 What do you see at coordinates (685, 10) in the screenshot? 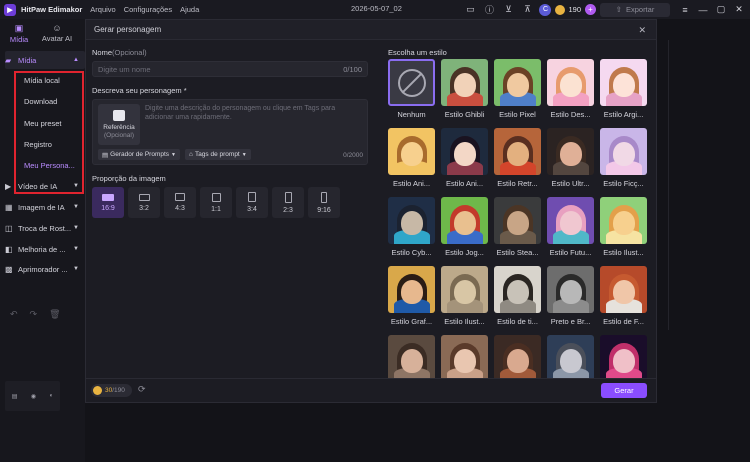
I see `hamburger-menu-icon: ≡` at bounding box center [685, 10].